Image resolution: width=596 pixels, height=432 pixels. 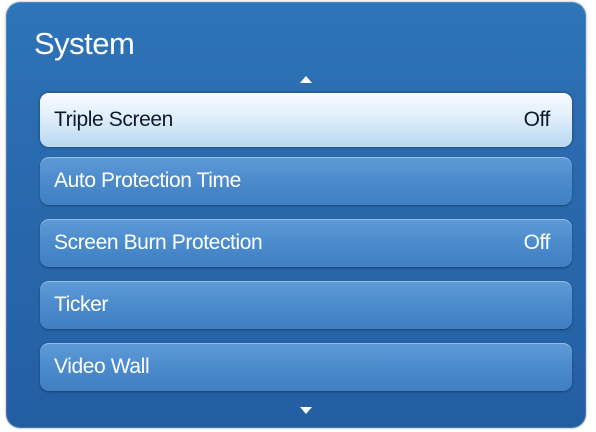 I want to click on menu-title: System, so click(x=84, y=43).